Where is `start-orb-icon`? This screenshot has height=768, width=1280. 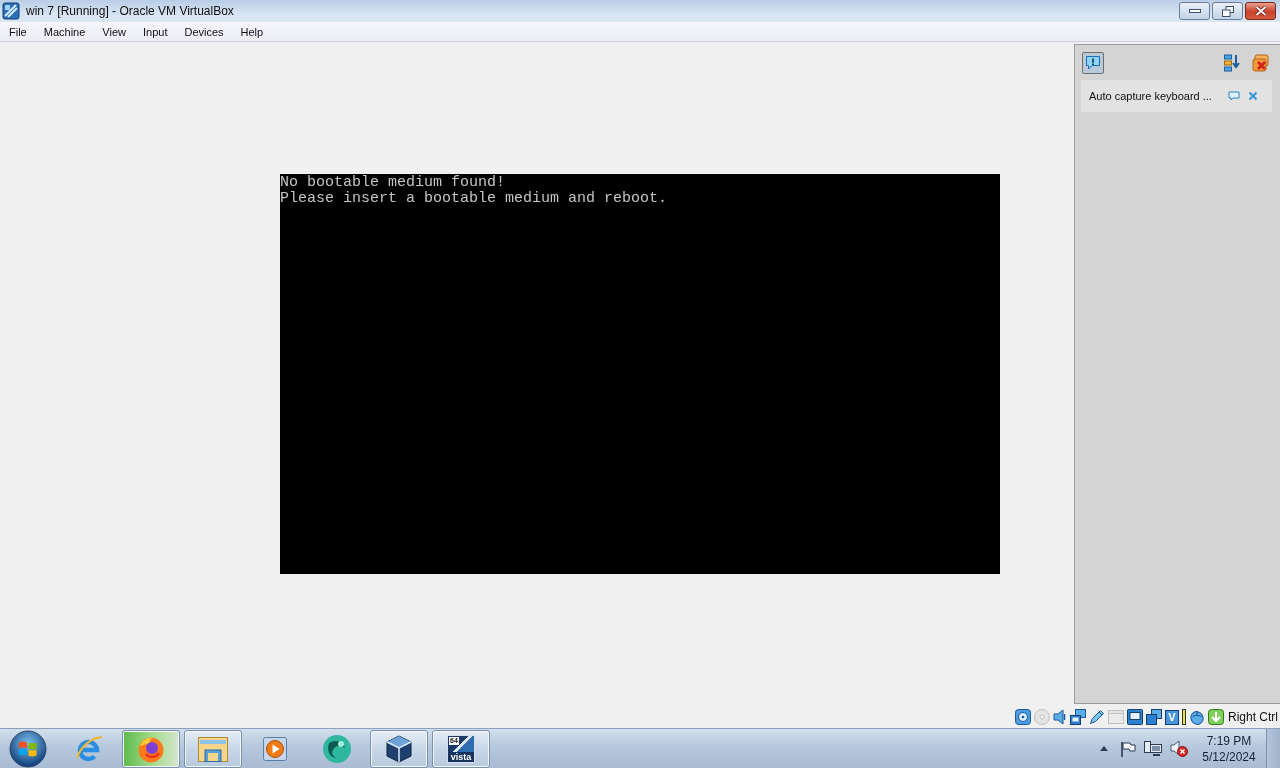 start-orb-icon is located at coordinates (28, 748).